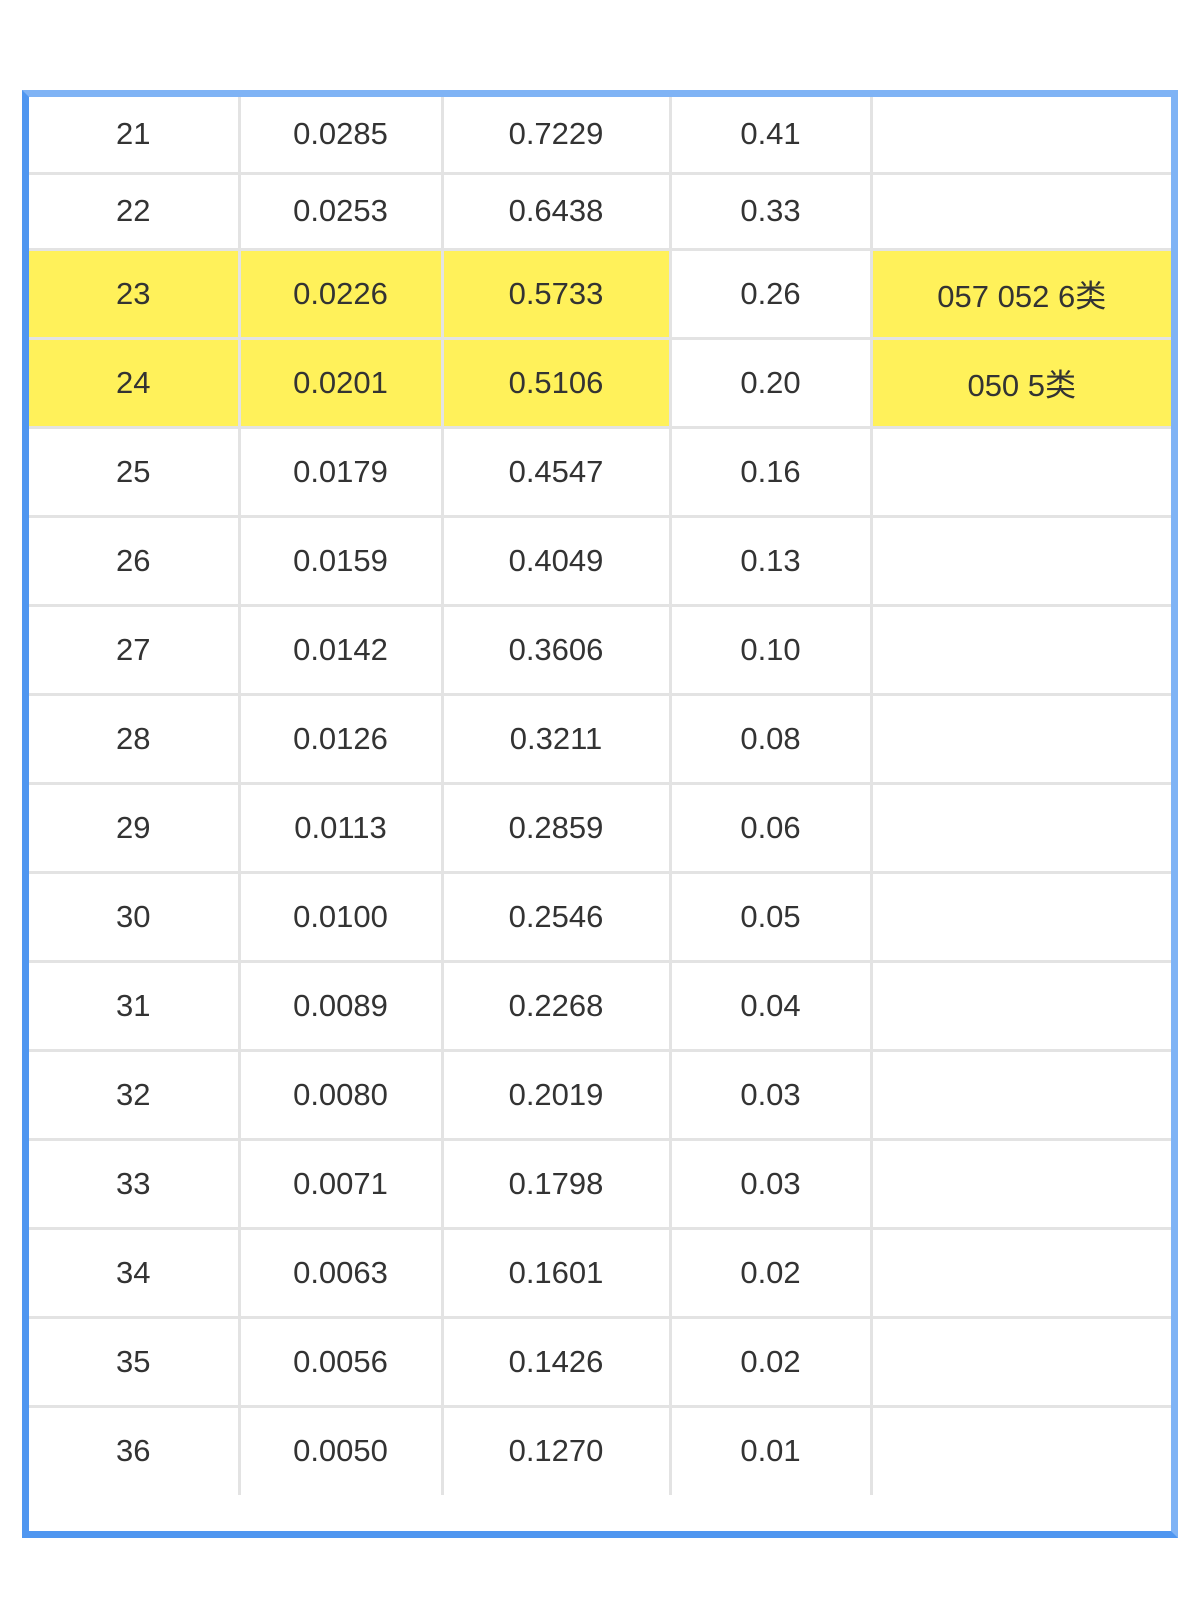 The width and height of the screenshot is (1200, 1623). I want to click on table-row: 31 0.0089 0.2268 0.04, so click(600, 1006).